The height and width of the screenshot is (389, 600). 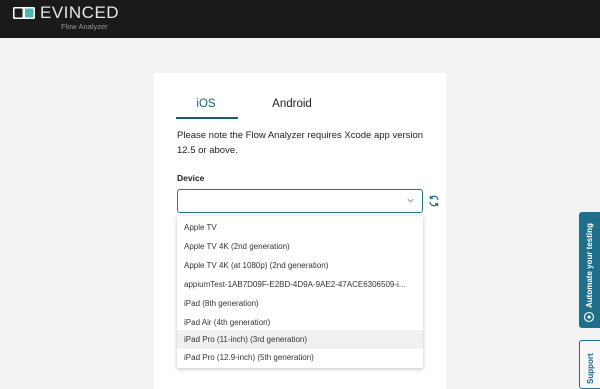 What do you see at coordinates (300, 265) in the screenshot?
I see `device-option: Apple TV 4K (at 1080p) (2nd generation)` at bounding box center [300, 265].